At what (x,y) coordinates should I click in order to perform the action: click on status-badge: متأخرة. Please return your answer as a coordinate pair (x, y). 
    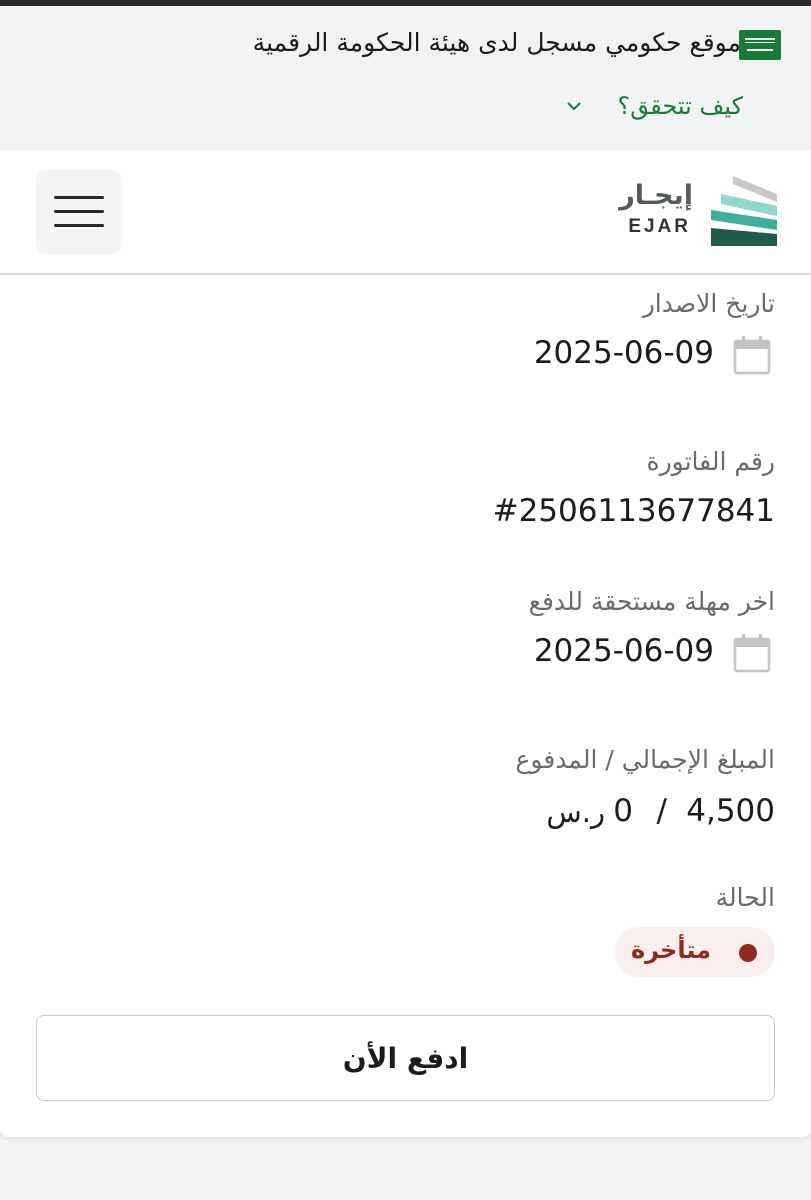
    Looking at the image, I should click on (695, 952).